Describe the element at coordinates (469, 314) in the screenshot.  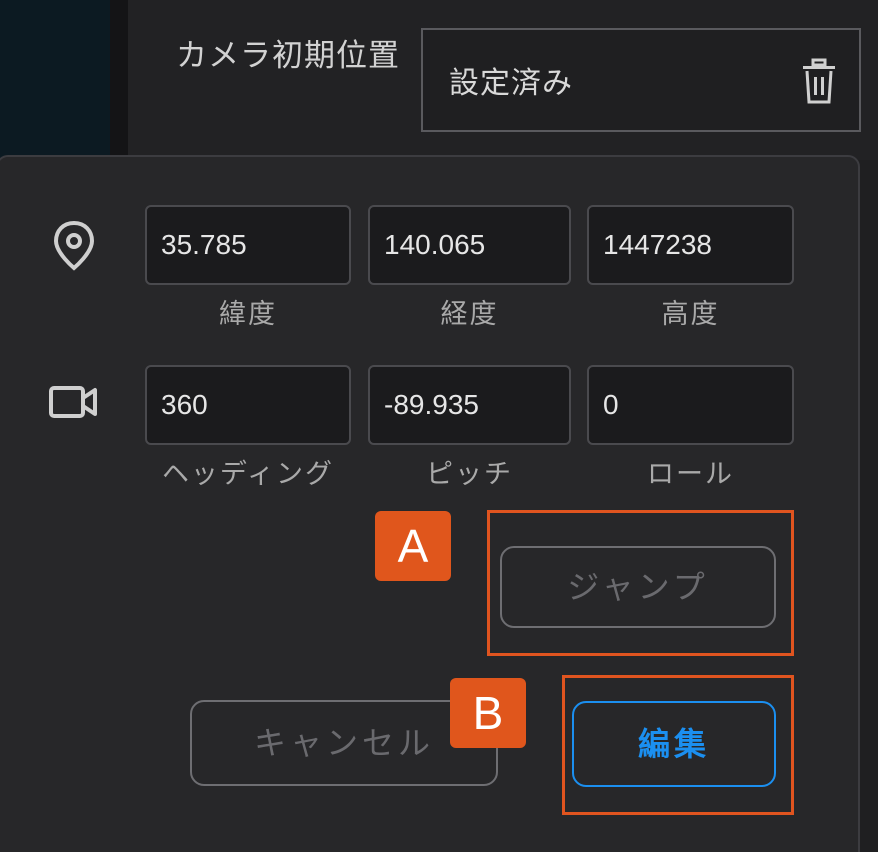
I see `longitude-caption: 経度` at that location.